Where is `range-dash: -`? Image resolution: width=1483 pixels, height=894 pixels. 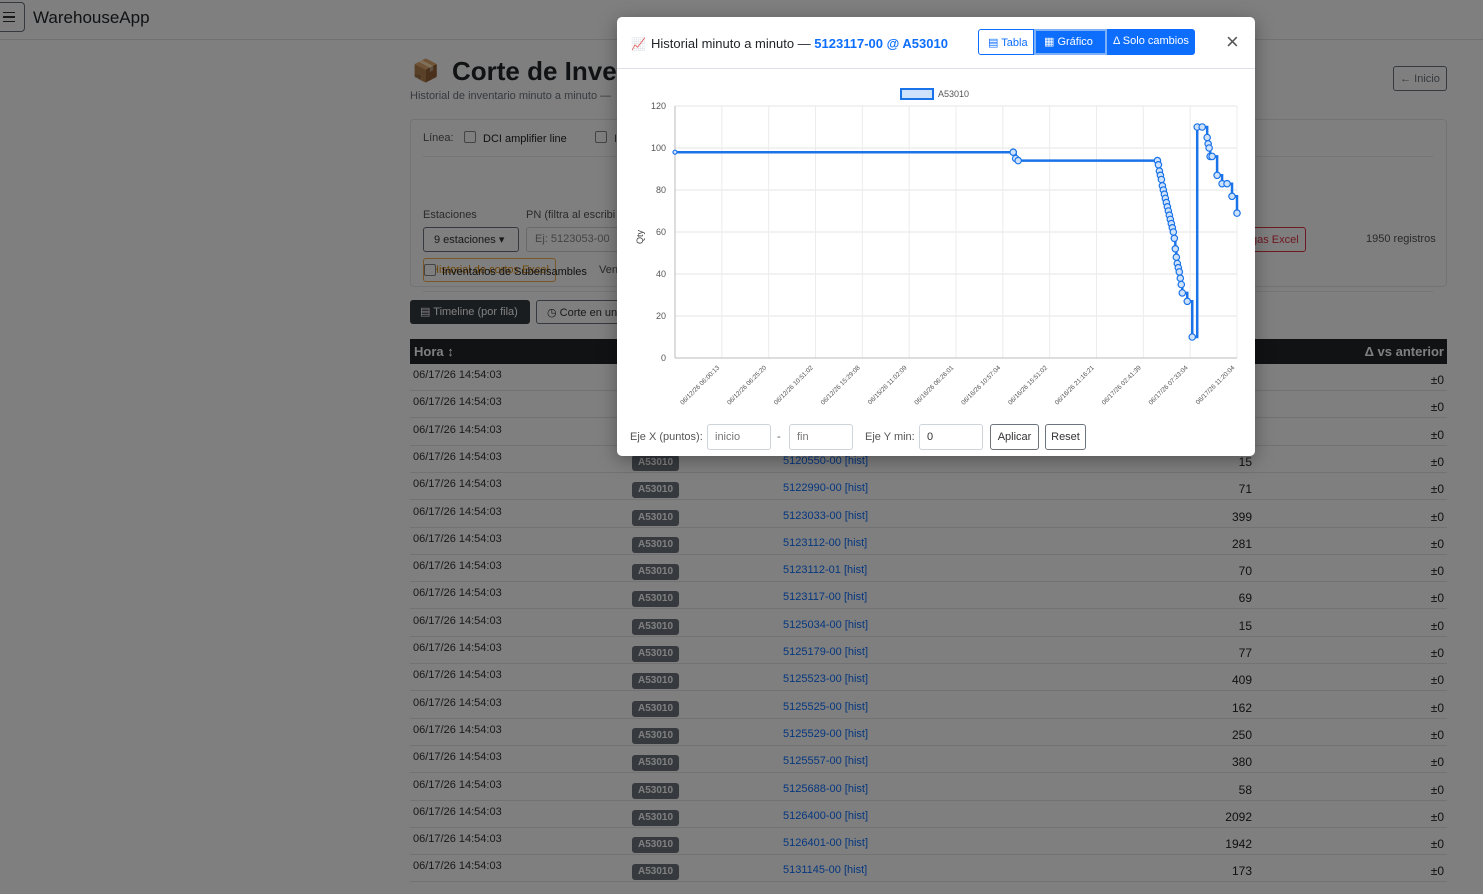
range-dash: - is located at coordinates (779, 437).